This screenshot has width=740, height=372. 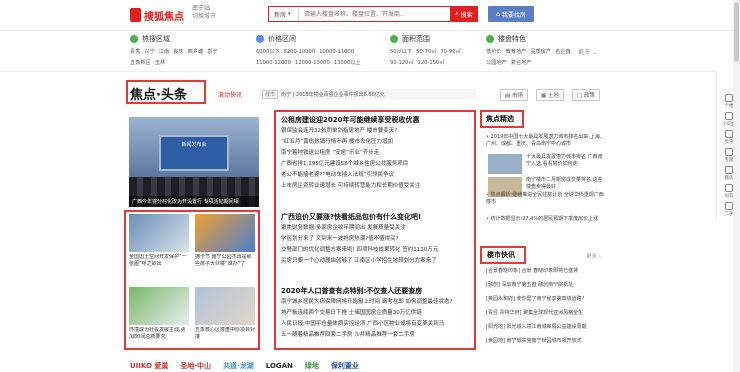 What do you see at coordinates (194, 162) in the screenshot?
I see `hero-image: 新闻发布会 广西今年将分村化改为开设置行 专项活动期间相` at bounding box center [194, 162].